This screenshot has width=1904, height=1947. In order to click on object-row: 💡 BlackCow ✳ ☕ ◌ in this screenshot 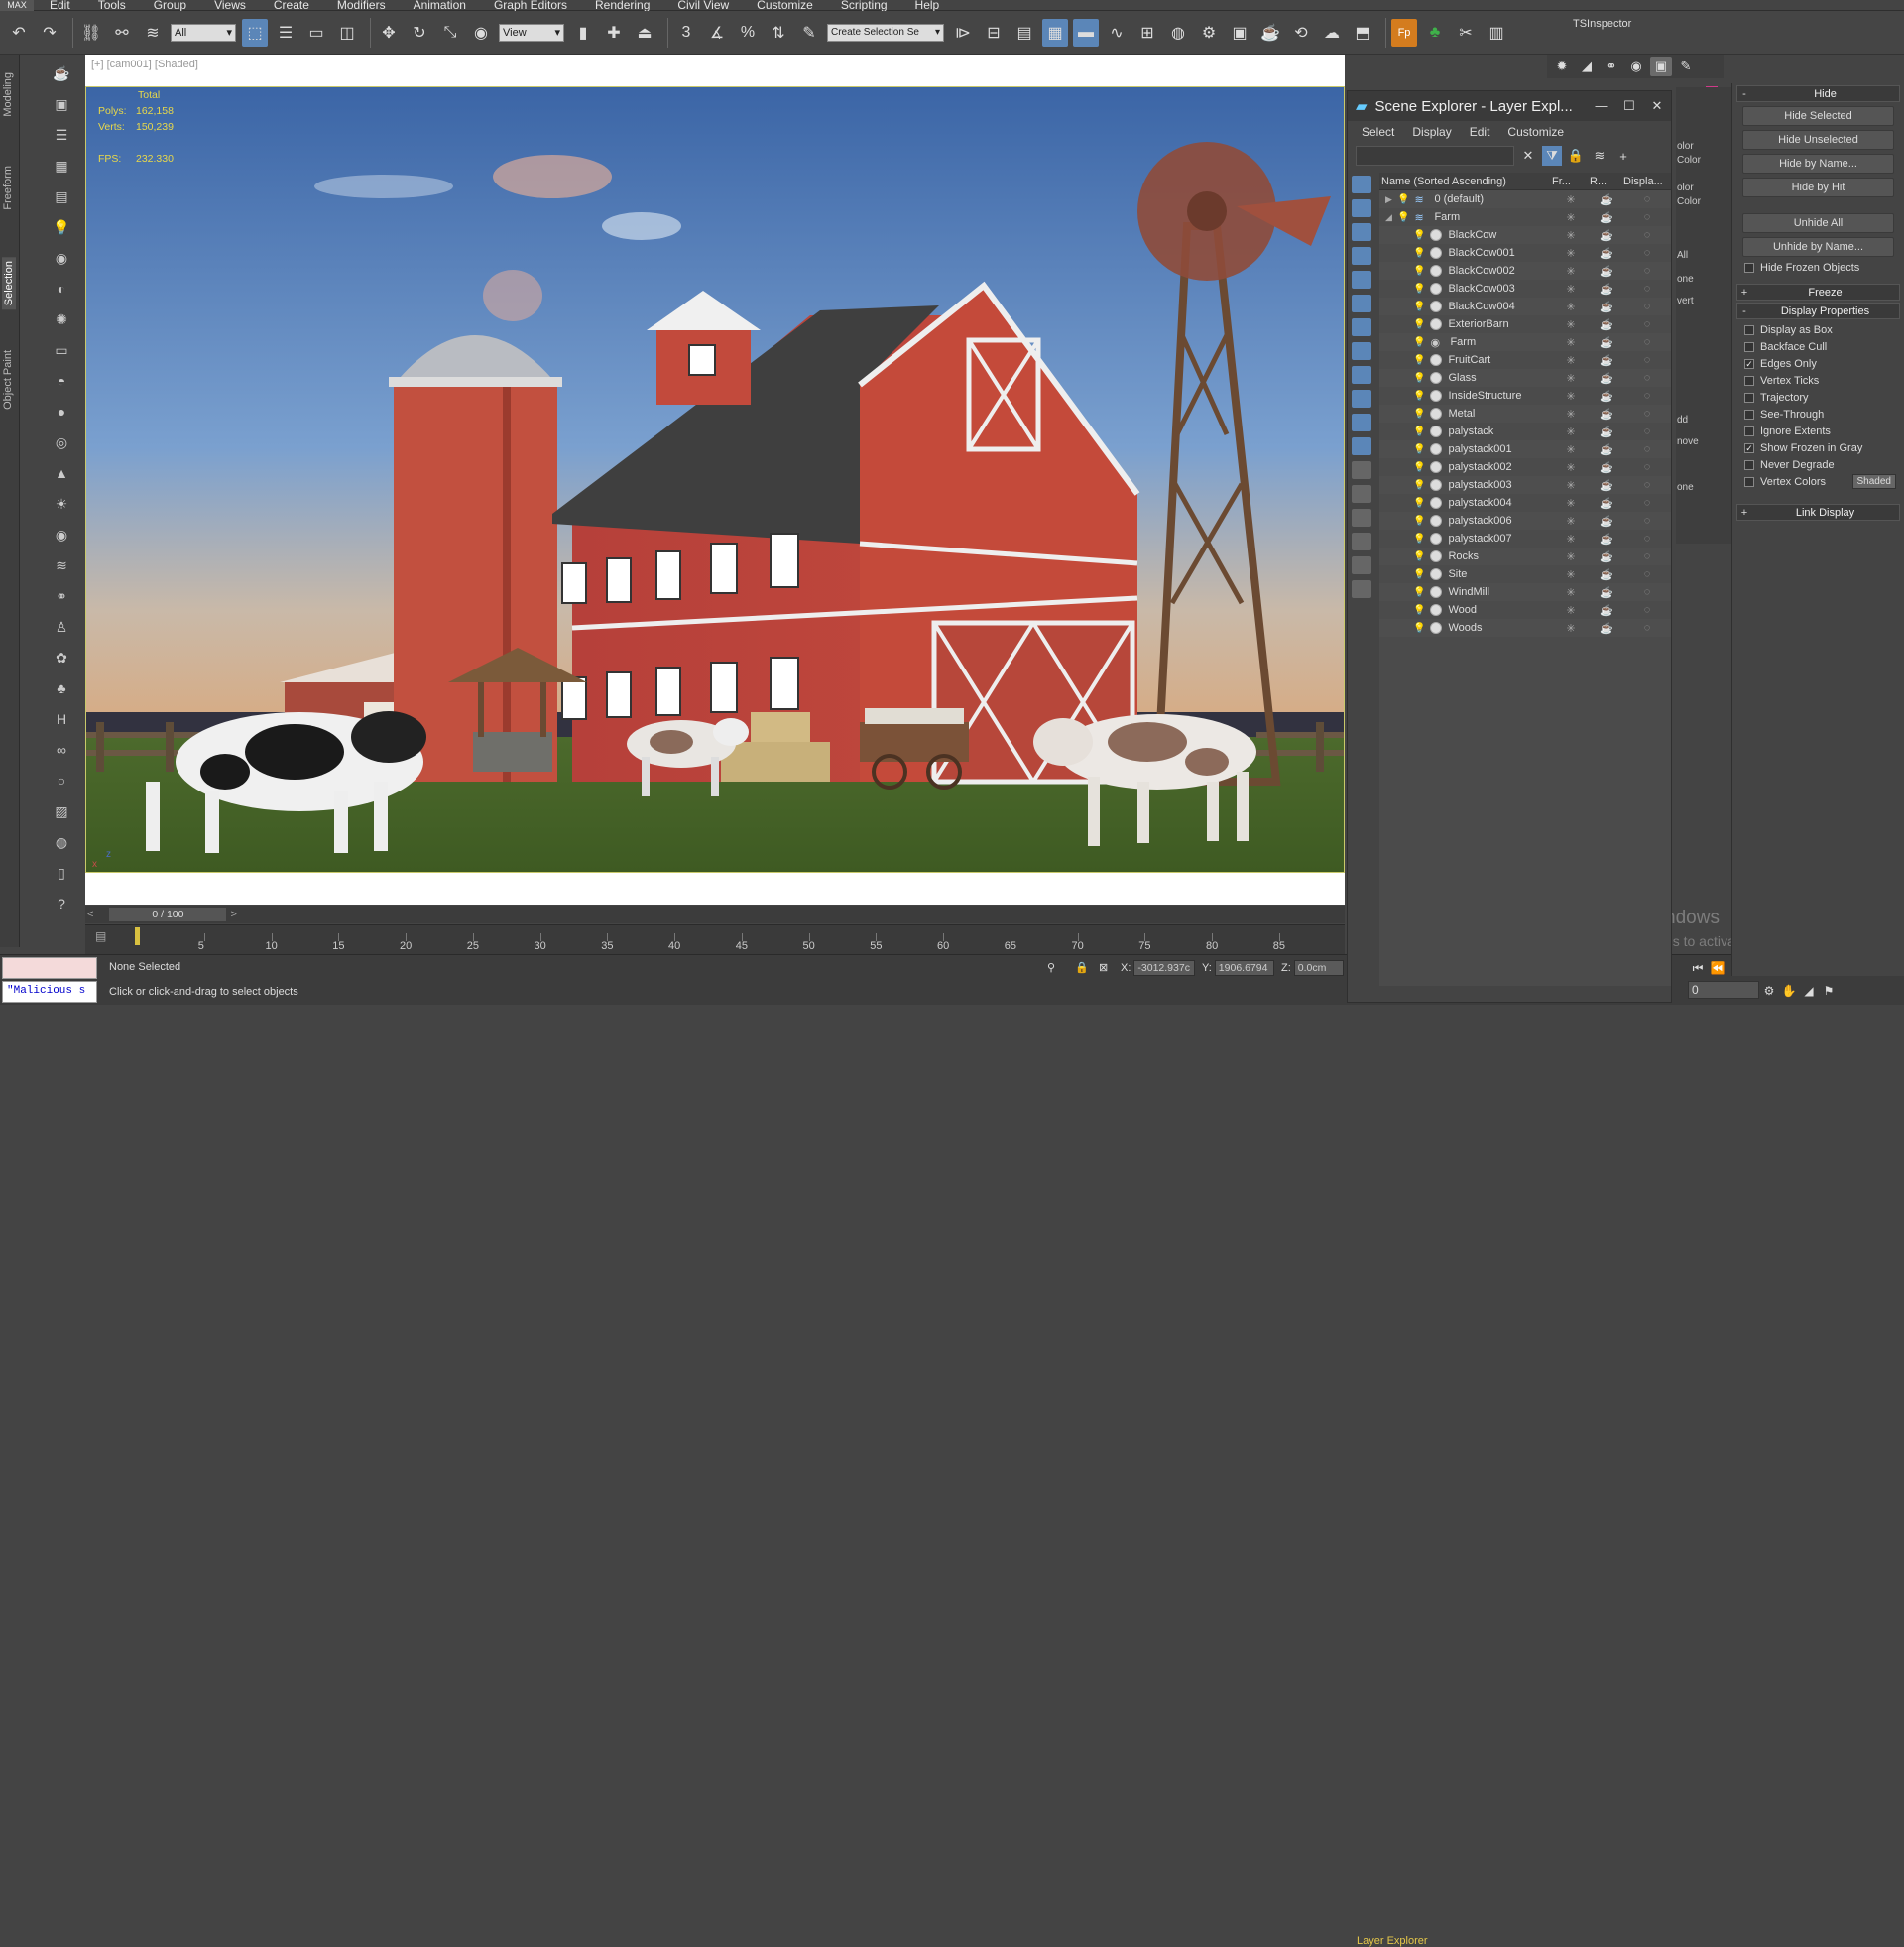, I will do `click(1525, 235)`.